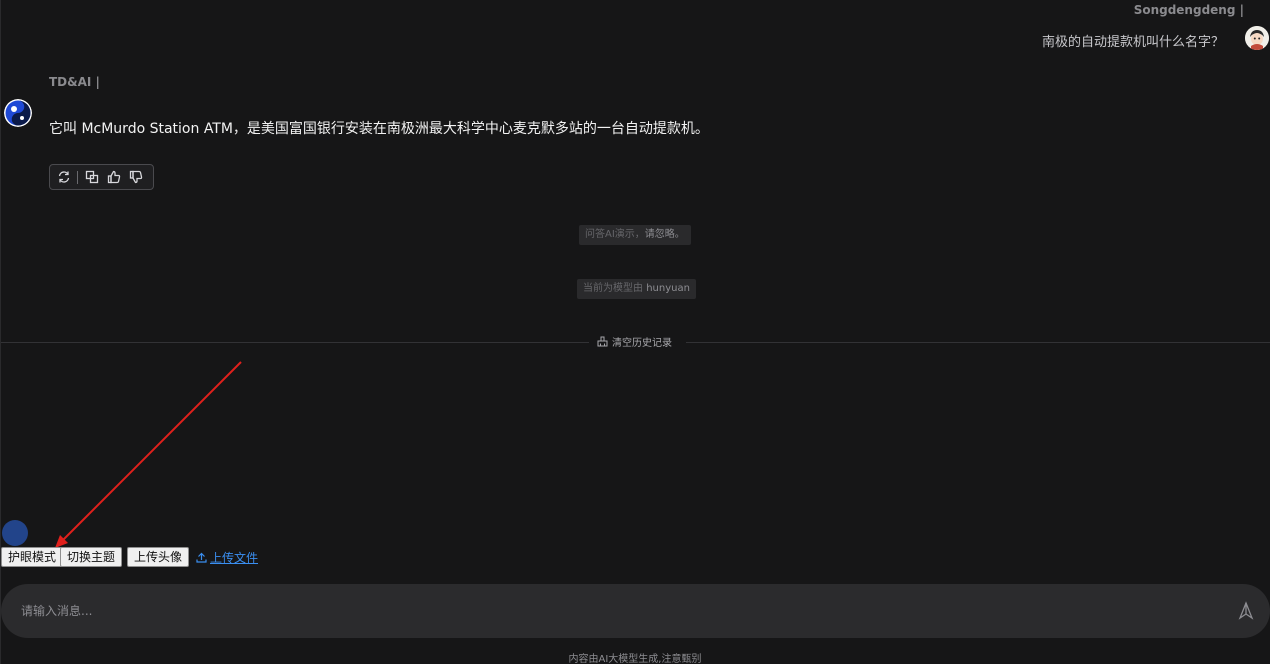 The image size is (1270, 664). What do you see at coordinates (77, 177) in the screenshot?
I see `toolbar-separator` at bounding box center [77, 177].